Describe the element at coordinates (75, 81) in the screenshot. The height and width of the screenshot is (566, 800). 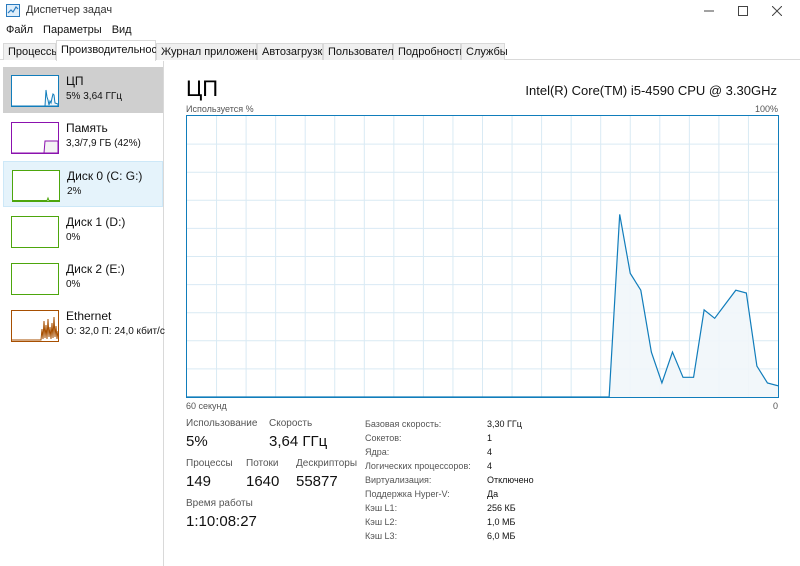
I see `sidebar-item-name: ЦП` at that location.